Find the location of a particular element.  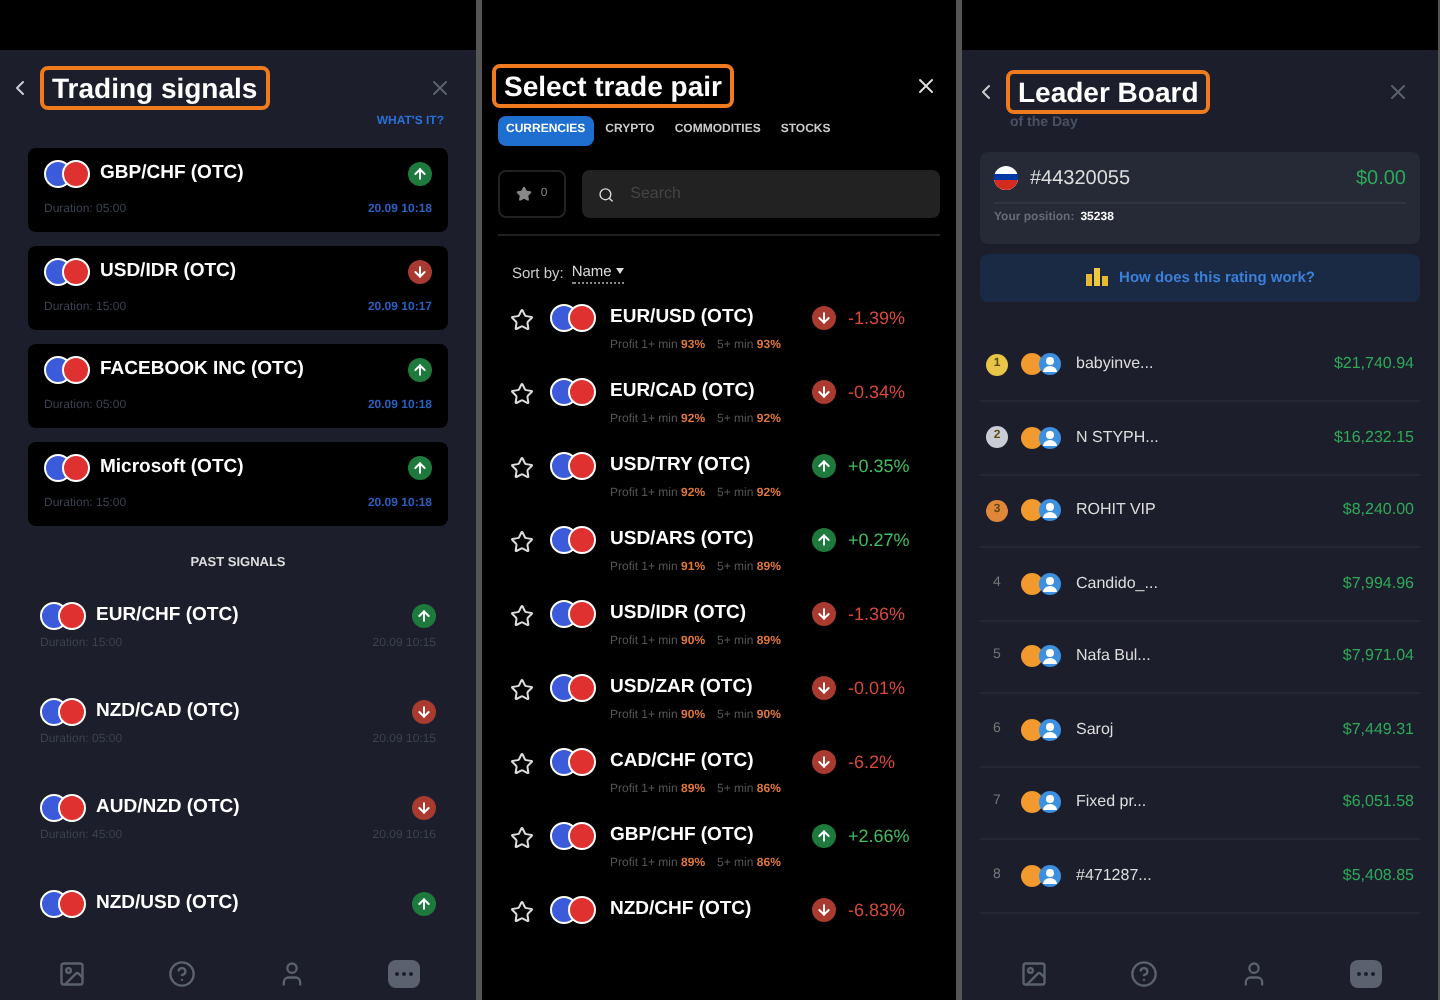

flag-icon is located at coordinates (1006, 178).